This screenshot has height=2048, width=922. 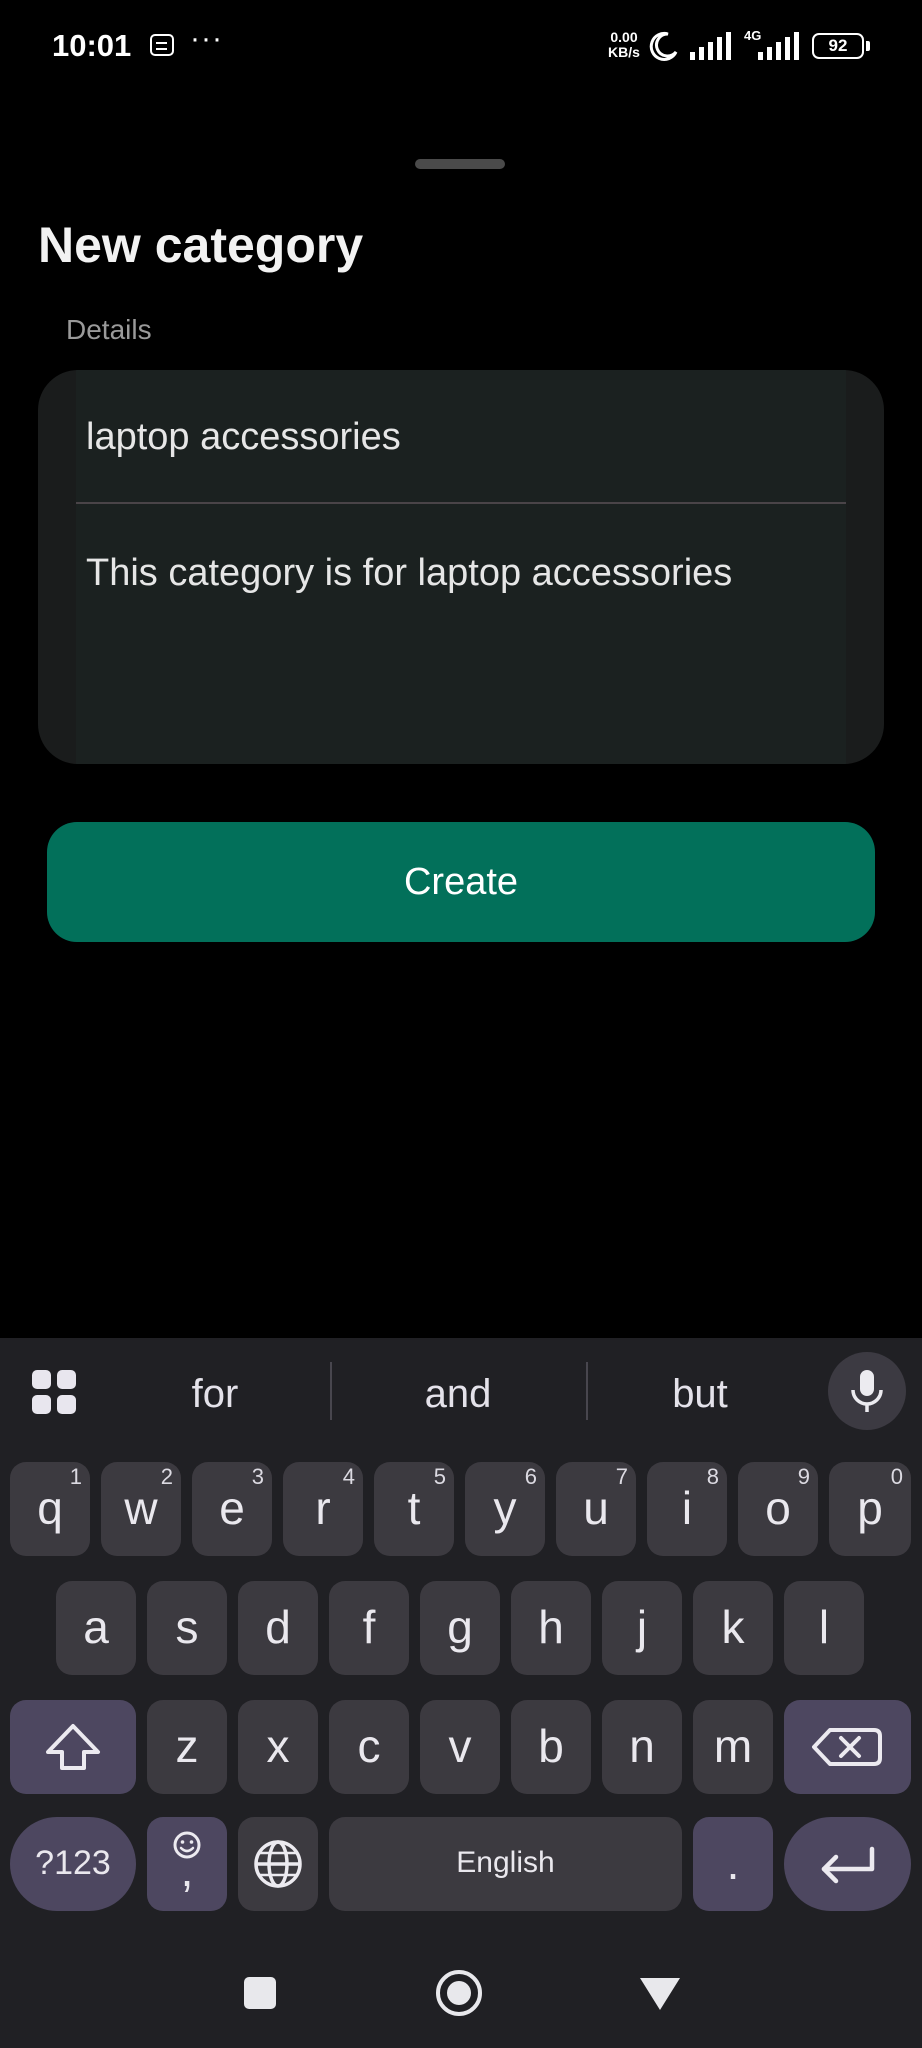 What do you see at coordinates (369, 1747) in the screenshot?
I see `key-c: c` at bounding box center [369, 1747].